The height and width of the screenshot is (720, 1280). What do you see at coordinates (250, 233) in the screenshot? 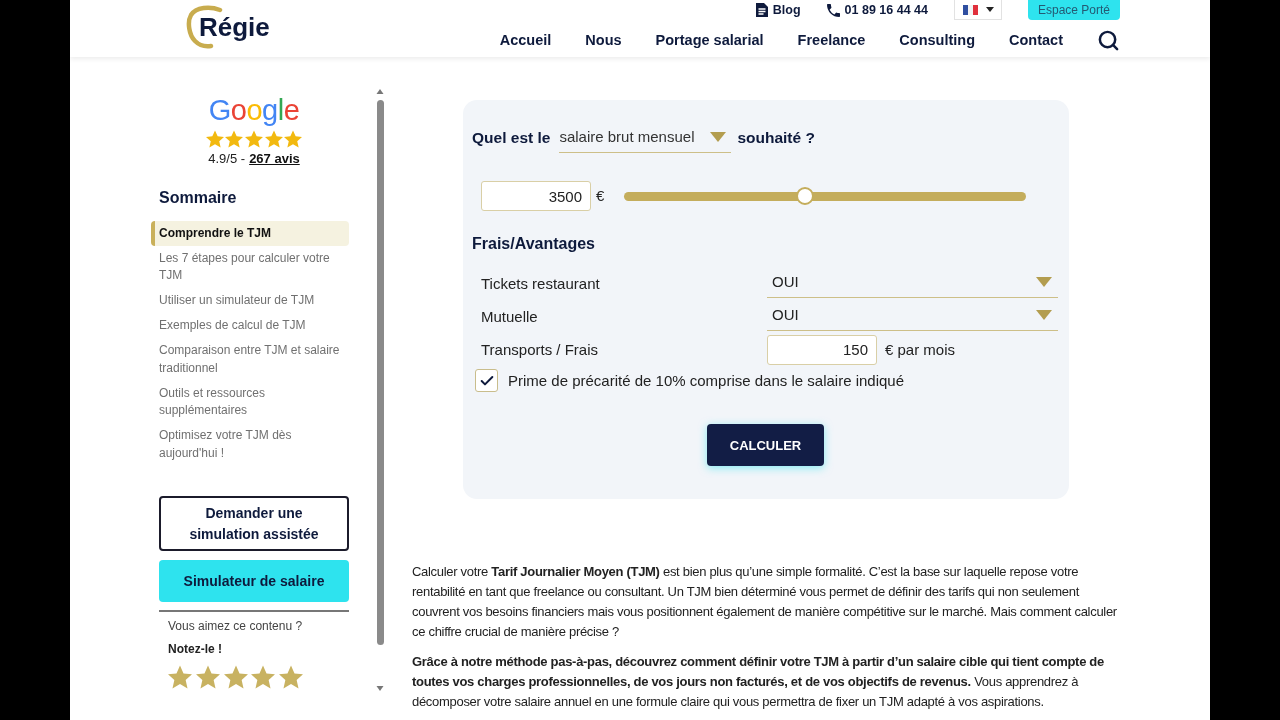
I see `toc-item: Comprendre le TJM` at bounding box center [250, 233].